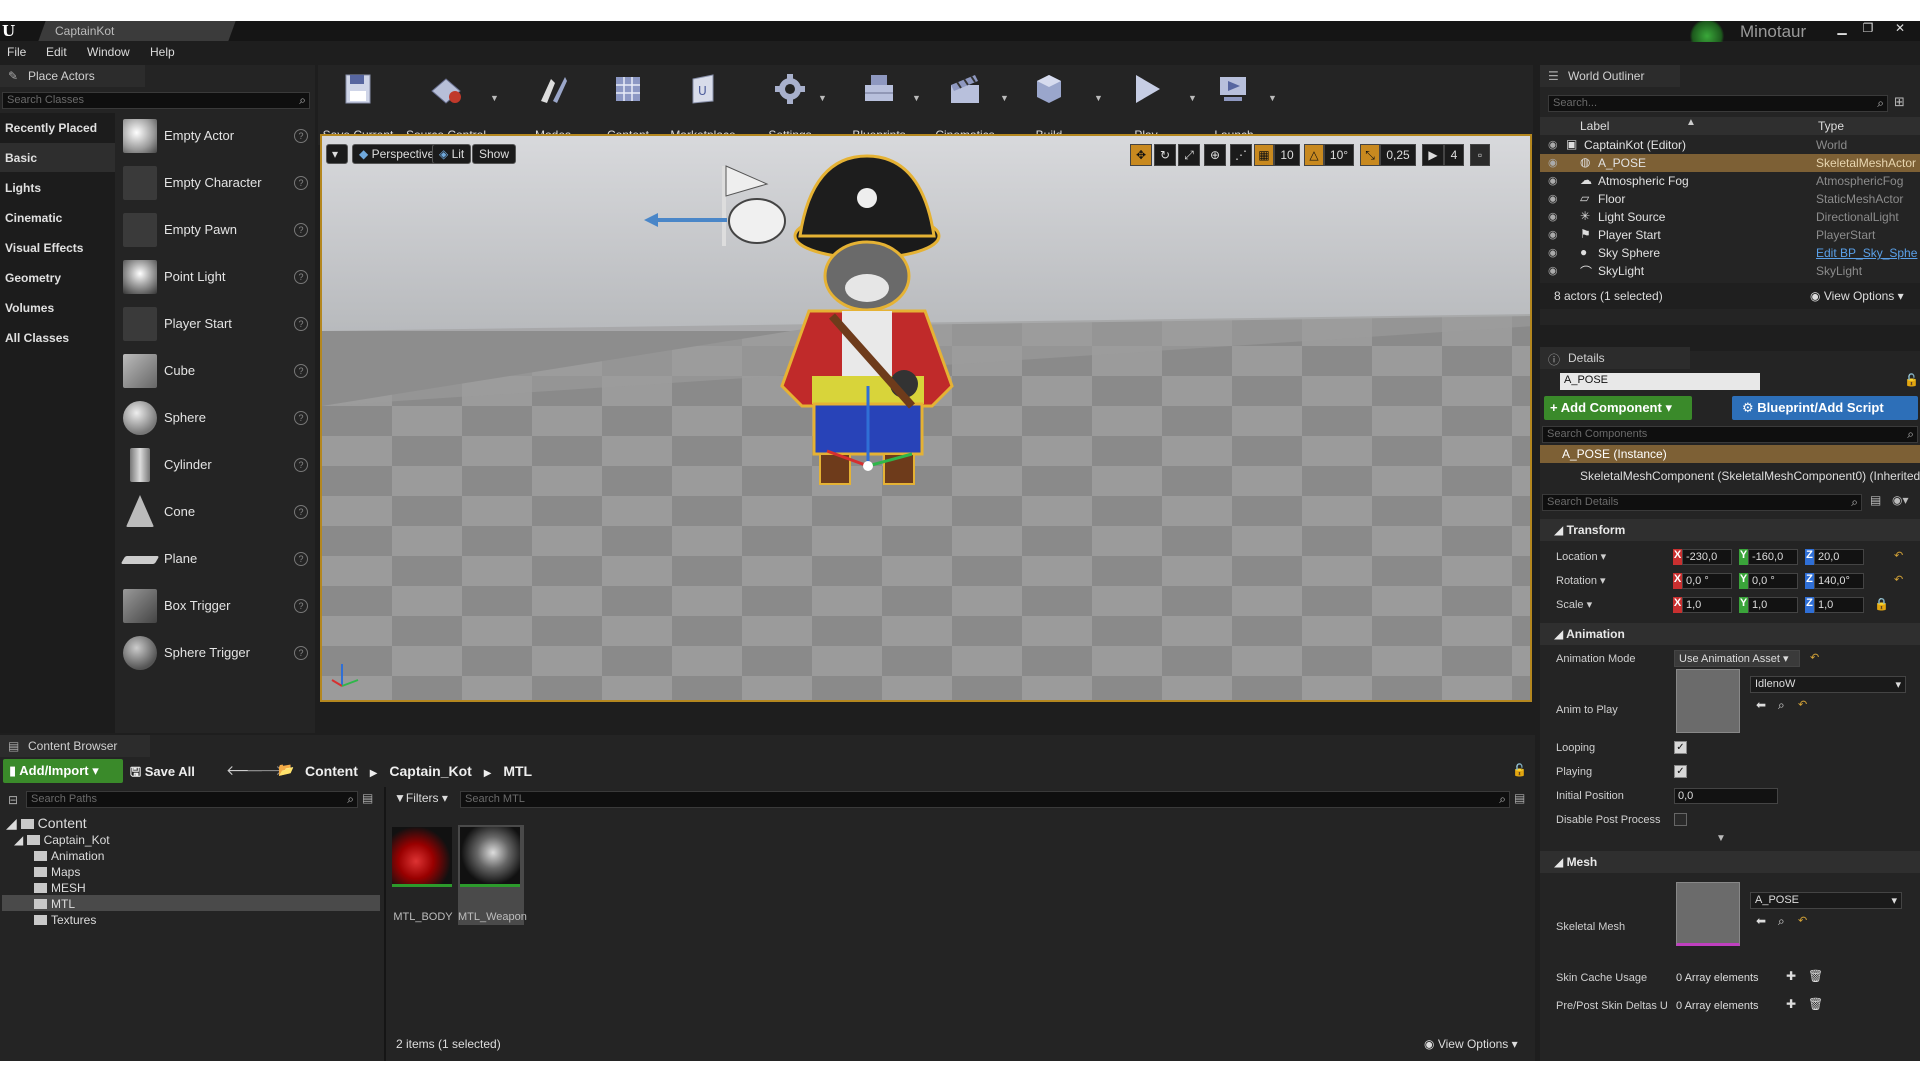 This screenshot has width=1920, height=1080. I want to click on rotation-y-input: 0,0 °, so click(1773, 581).